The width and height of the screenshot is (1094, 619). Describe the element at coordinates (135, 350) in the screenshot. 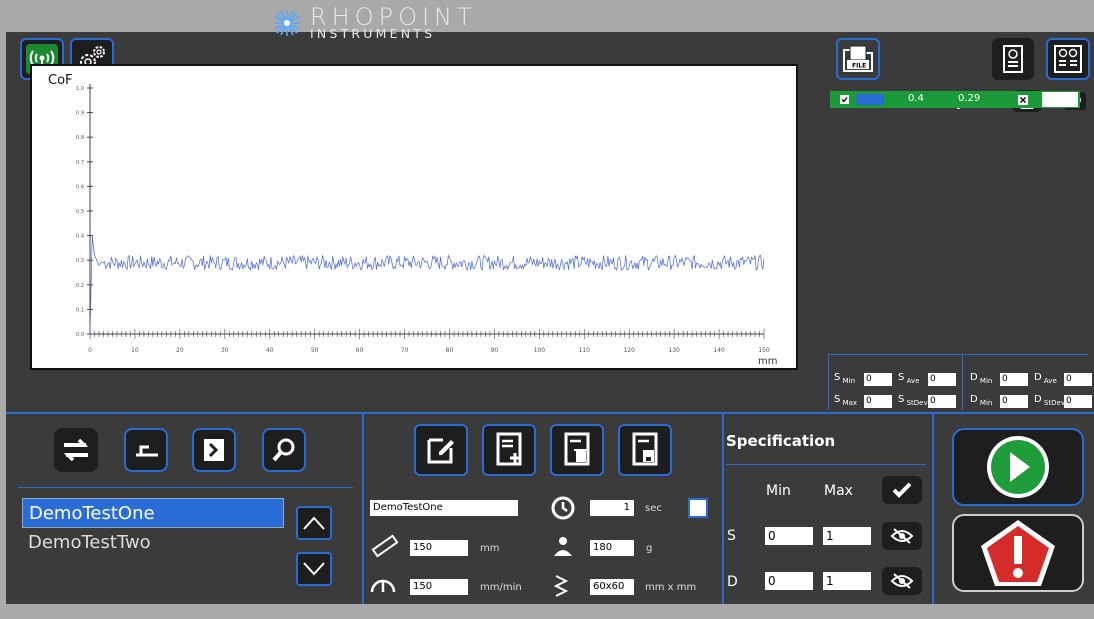

I see `x-tick-label: 10` at that location.